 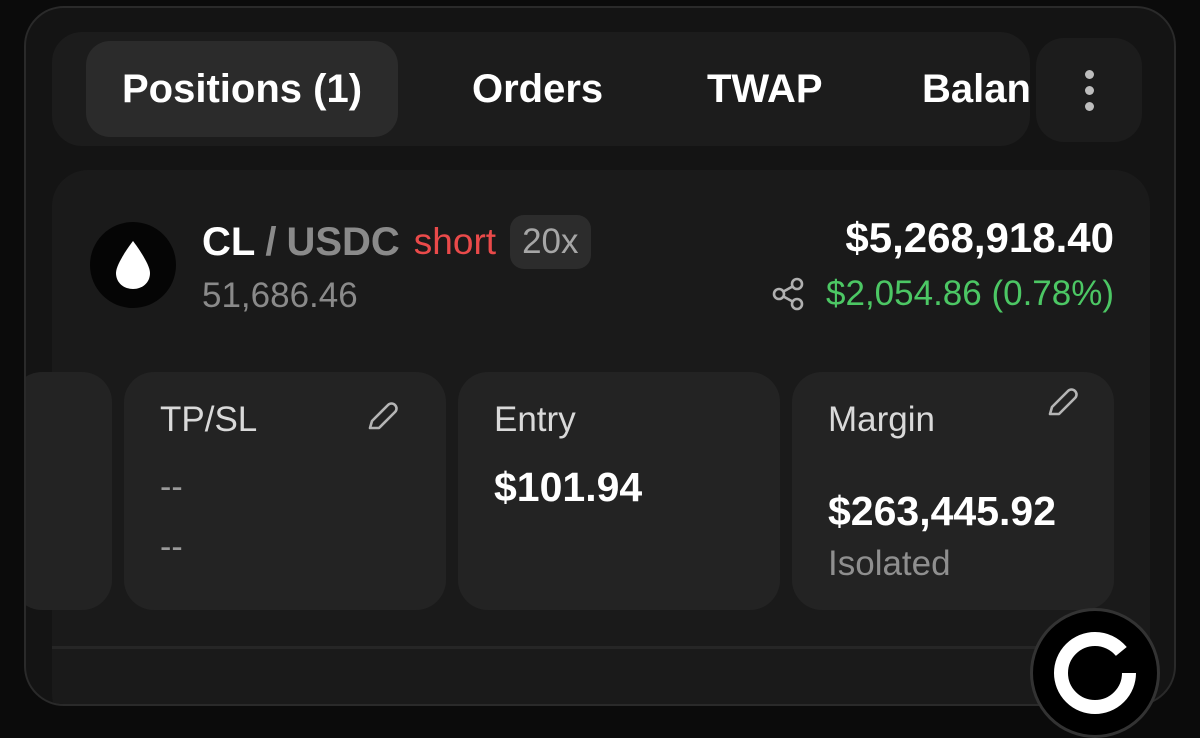 I want to click on tab-twap: TWAP, so click(x=765, y=89).